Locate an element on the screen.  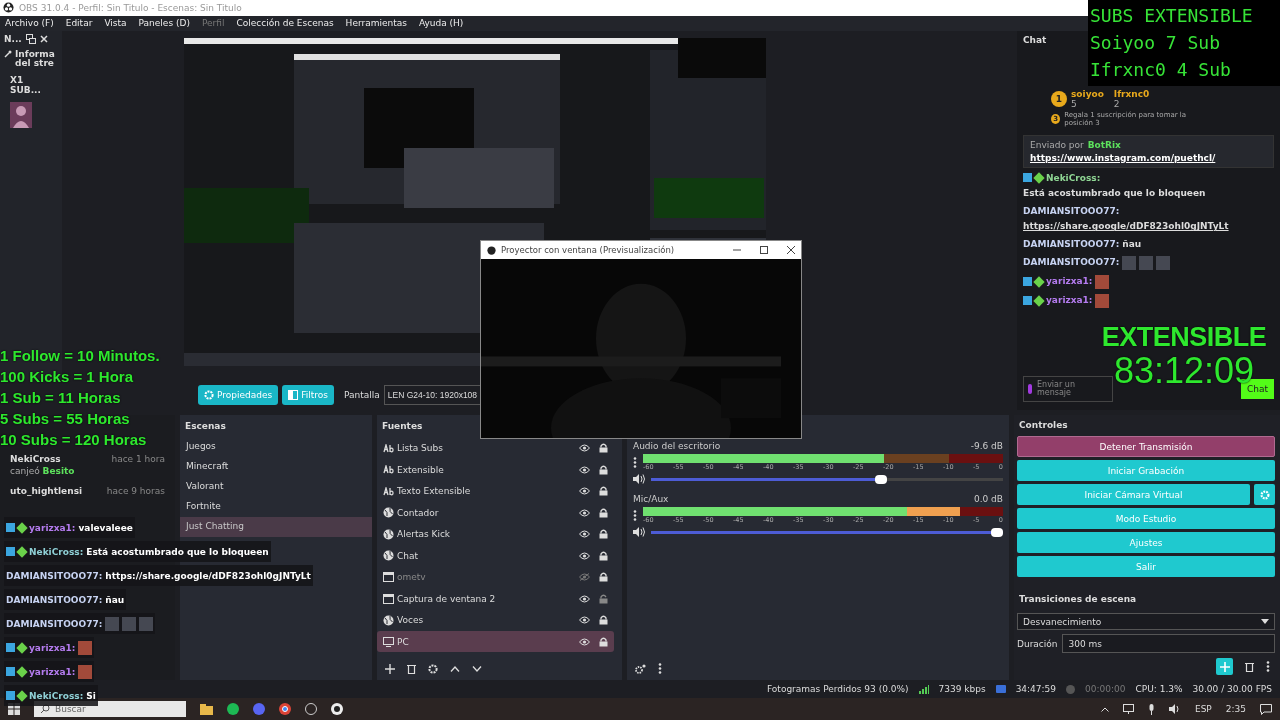
dock-title: Chat is located at coordinates (1035, 39).